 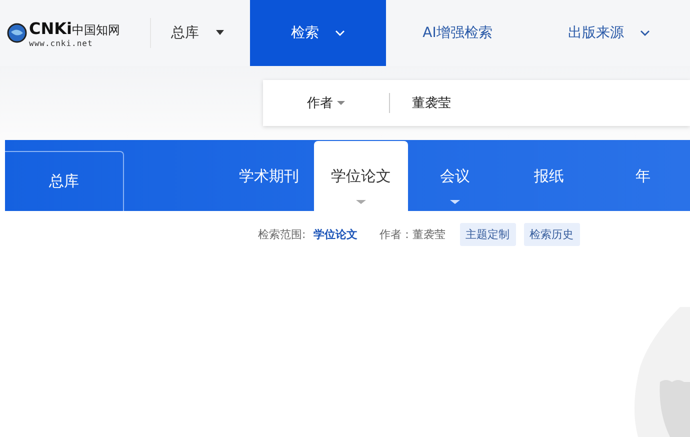 I want to click on caret-icon, so click(x=341, y=103).